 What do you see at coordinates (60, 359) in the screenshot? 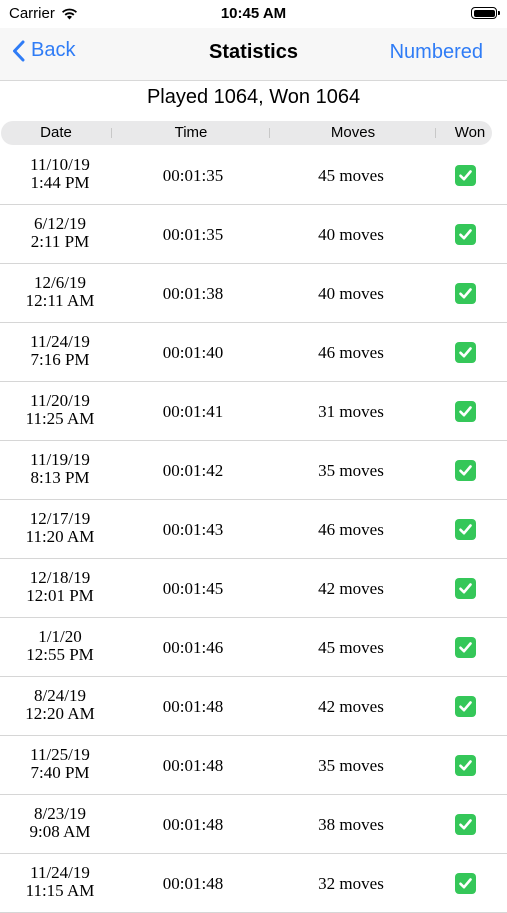
I see `row-date-clock: 7:16 PM` at bounding box center [60, 359].